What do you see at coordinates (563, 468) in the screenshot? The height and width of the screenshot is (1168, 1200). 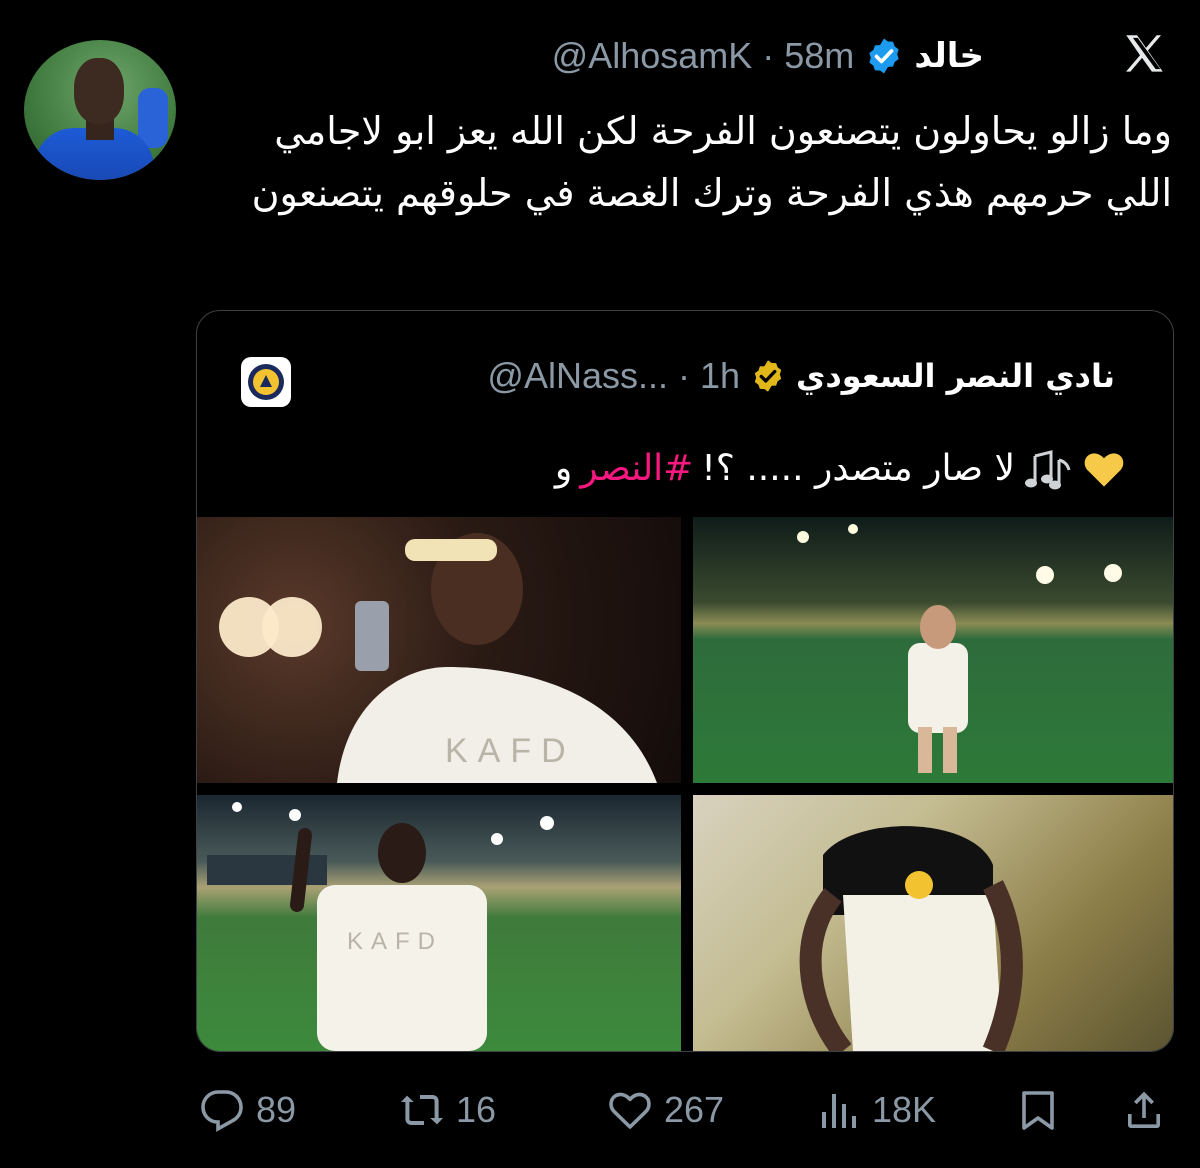 I see `quoted-text-prefix: و` at bounding box center [563, 468].